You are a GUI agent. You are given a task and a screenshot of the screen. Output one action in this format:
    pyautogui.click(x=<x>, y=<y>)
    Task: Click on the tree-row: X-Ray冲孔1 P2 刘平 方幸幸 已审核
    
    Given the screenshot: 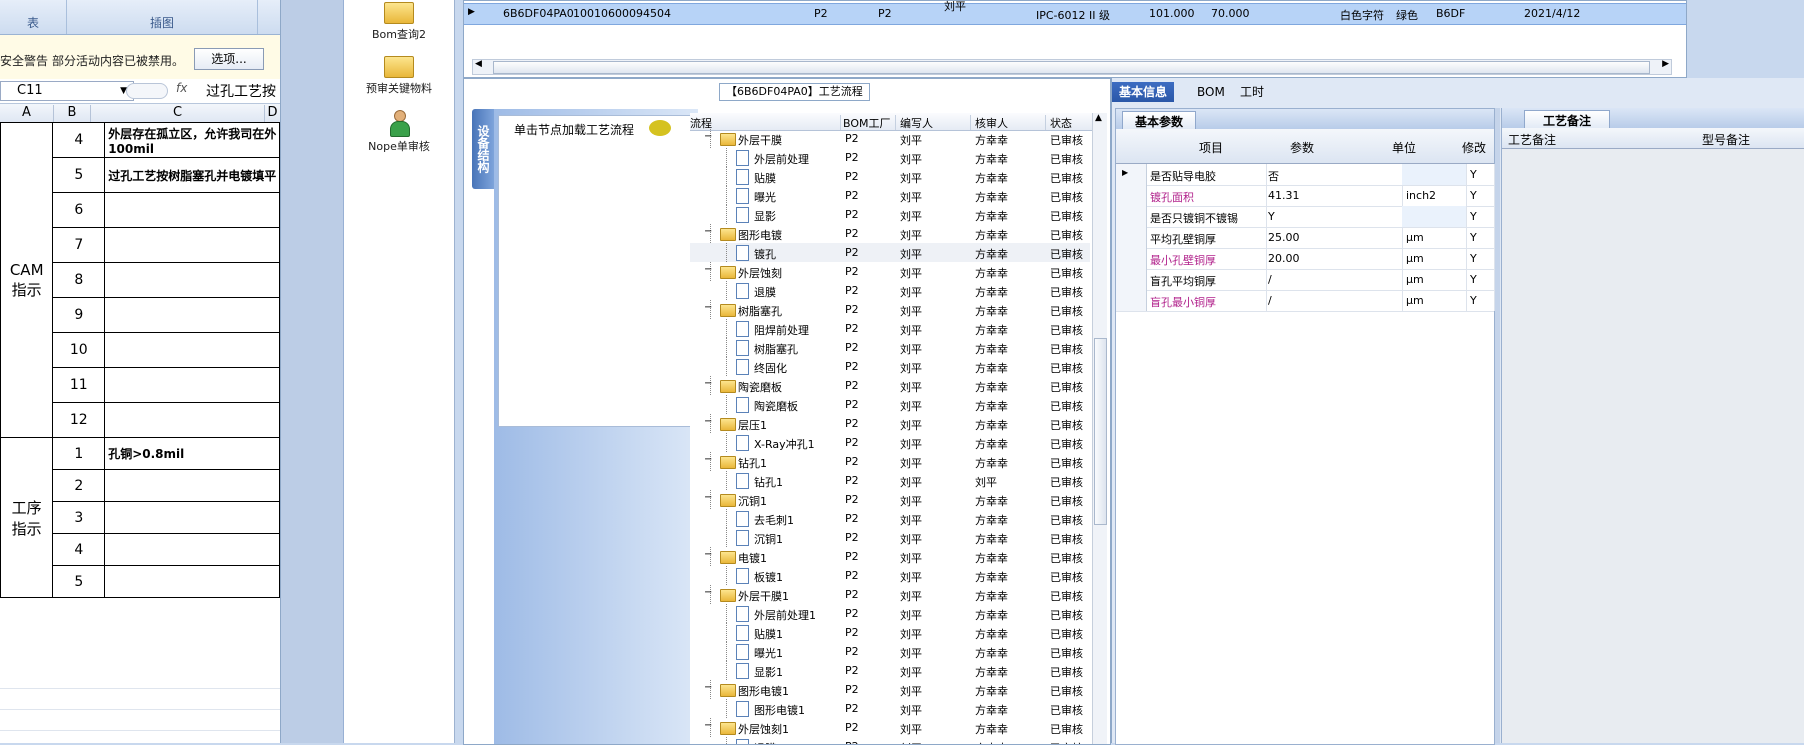 What is the action you would take?
    pyautogui.click(x=890, y=442)
    